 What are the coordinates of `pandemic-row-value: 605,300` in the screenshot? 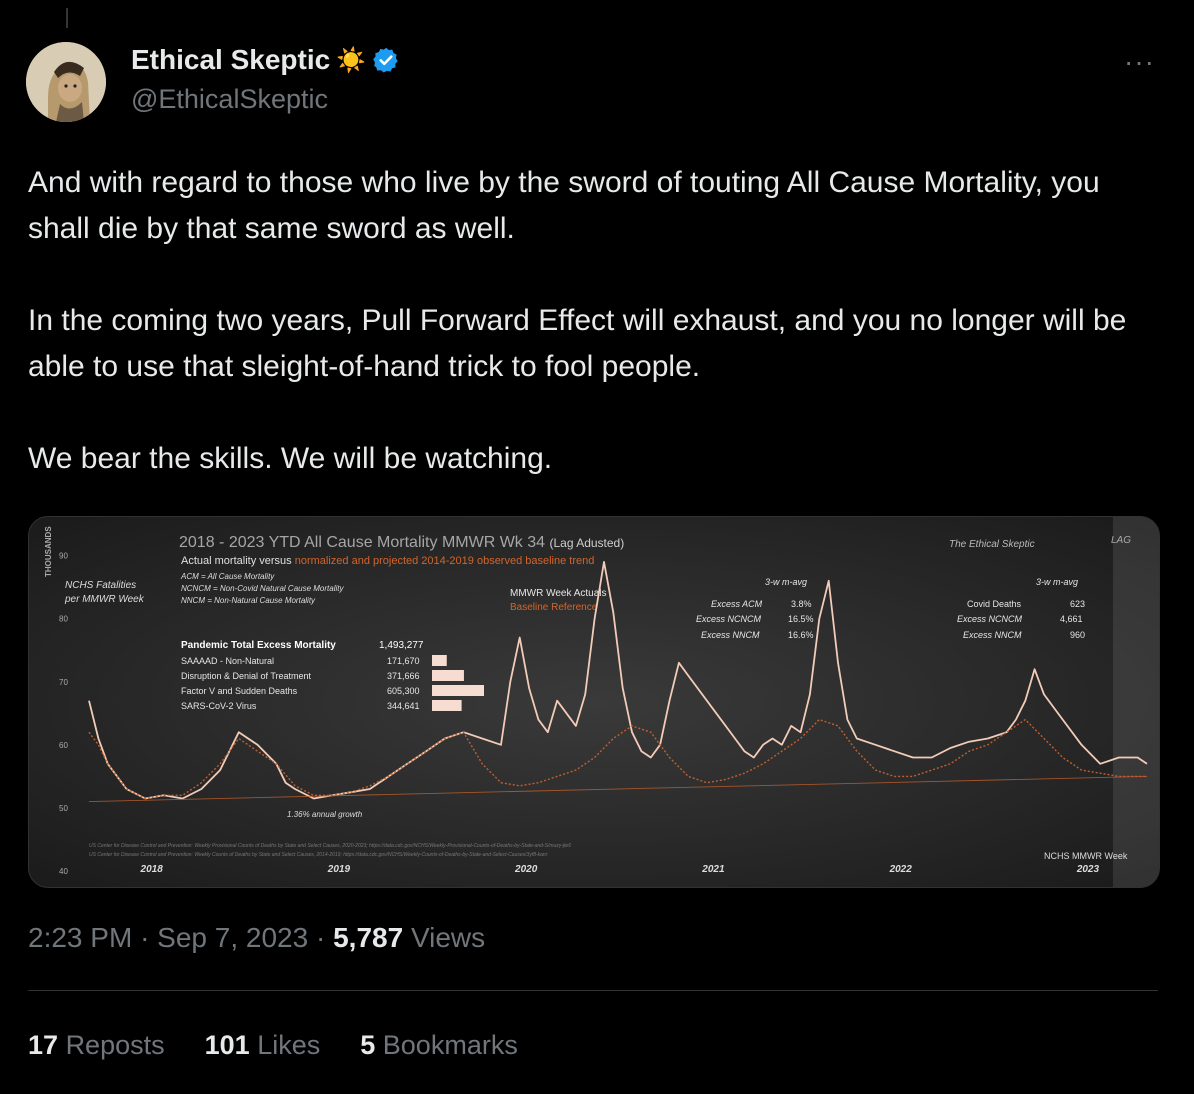 It's located at (403, 691).